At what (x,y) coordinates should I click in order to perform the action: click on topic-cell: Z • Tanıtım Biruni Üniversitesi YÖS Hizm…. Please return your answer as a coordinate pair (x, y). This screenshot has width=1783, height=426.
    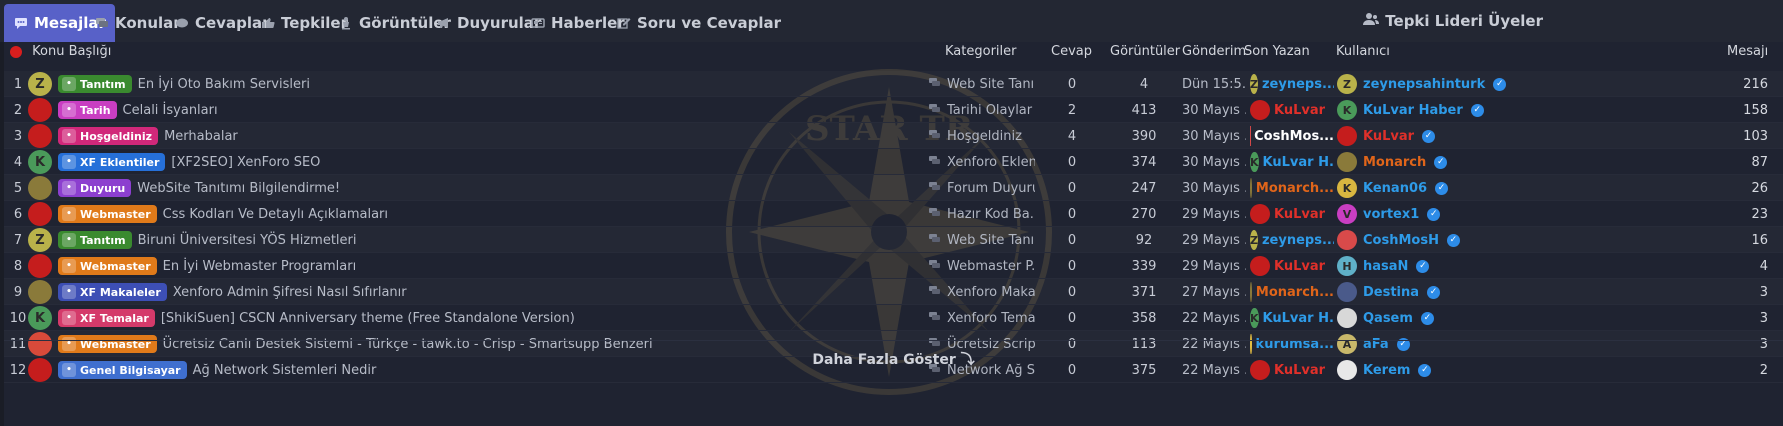
    Looking at the image, I should click on (478, 240).